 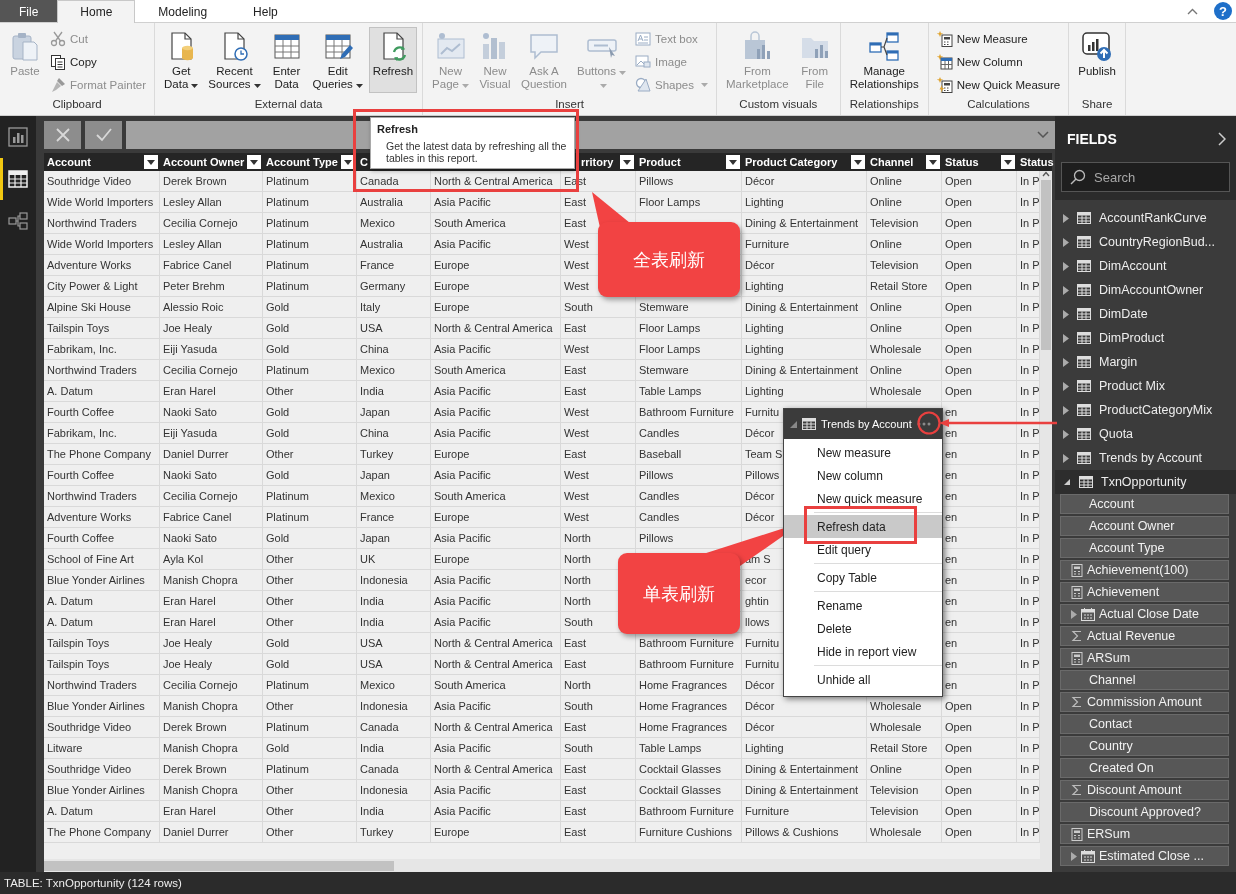 I want to click on ribbon-button: Copy, so click(x=98, y=61).